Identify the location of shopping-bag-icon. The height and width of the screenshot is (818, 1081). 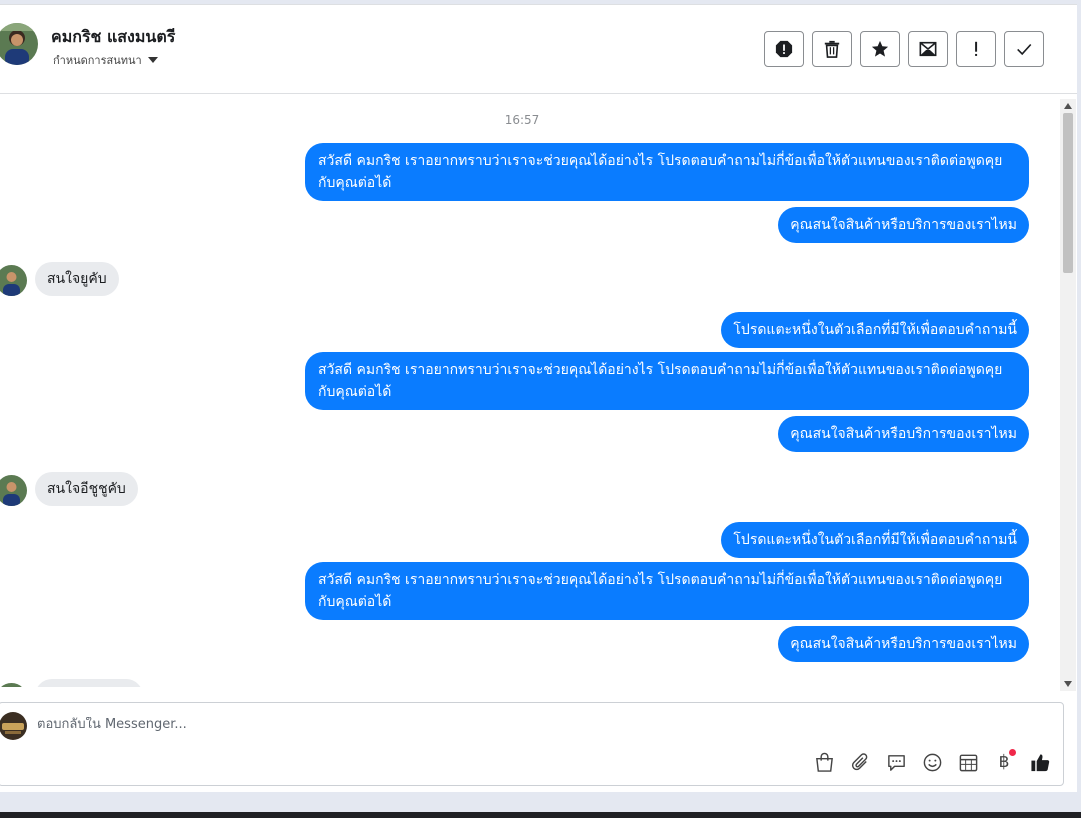
(824, 762).